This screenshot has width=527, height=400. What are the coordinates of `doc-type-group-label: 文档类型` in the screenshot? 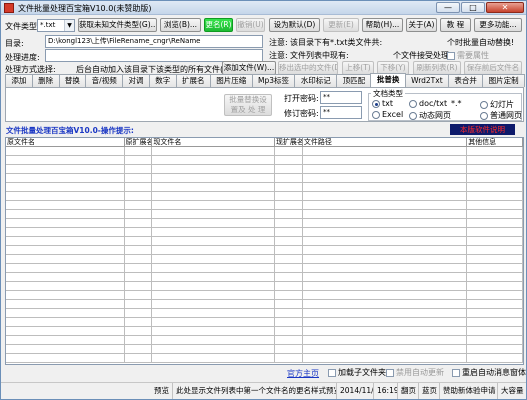 It's located at (388, 93).